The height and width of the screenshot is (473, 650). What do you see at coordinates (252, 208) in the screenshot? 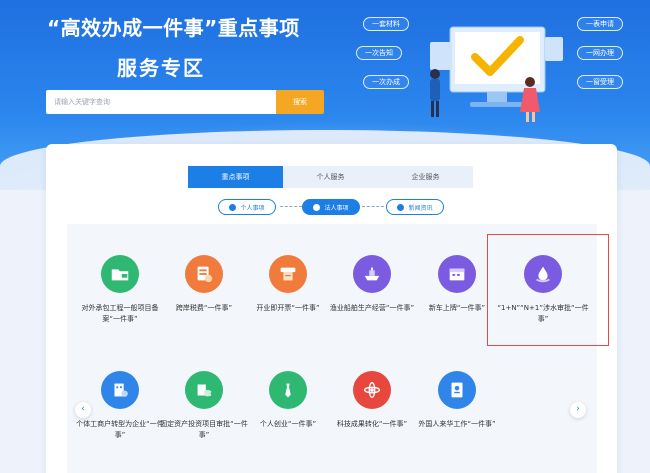
I see `filter-personal-label: 个人事项` at bounding box center [252, 208].